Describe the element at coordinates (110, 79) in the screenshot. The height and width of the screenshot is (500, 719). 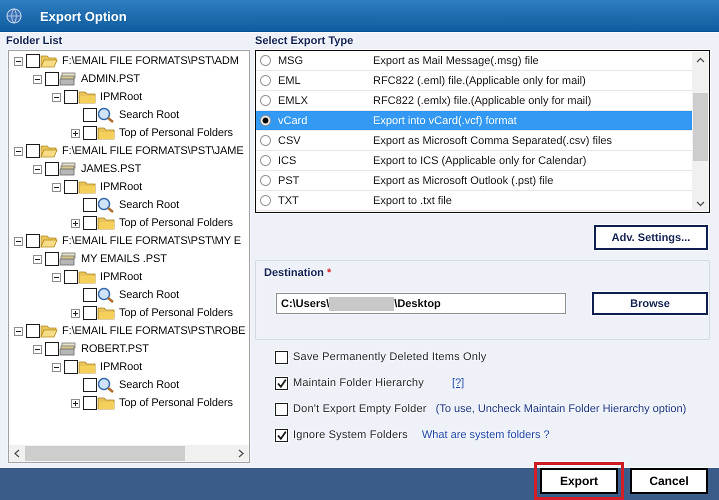
I see `tree-item: ADMIN.PST` at that location.